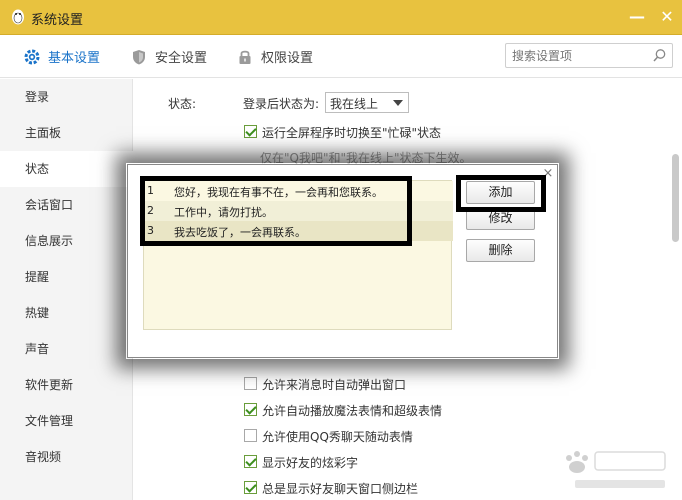  Describe the element at coordinates (182, 104) in the screenshot. I see `status-section-label: 状态:` at that location.